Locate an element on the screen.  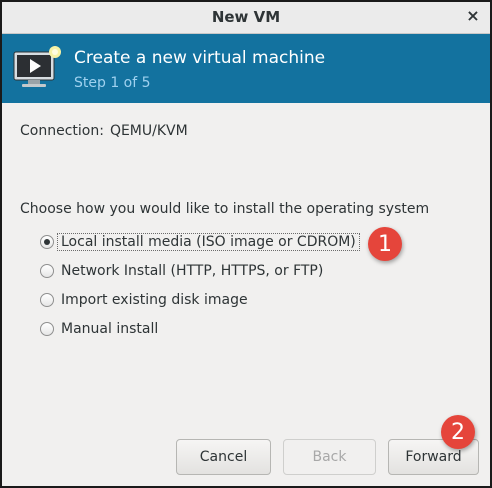
header-step: Step 1 of 5 is located at coordinates (112, 83).